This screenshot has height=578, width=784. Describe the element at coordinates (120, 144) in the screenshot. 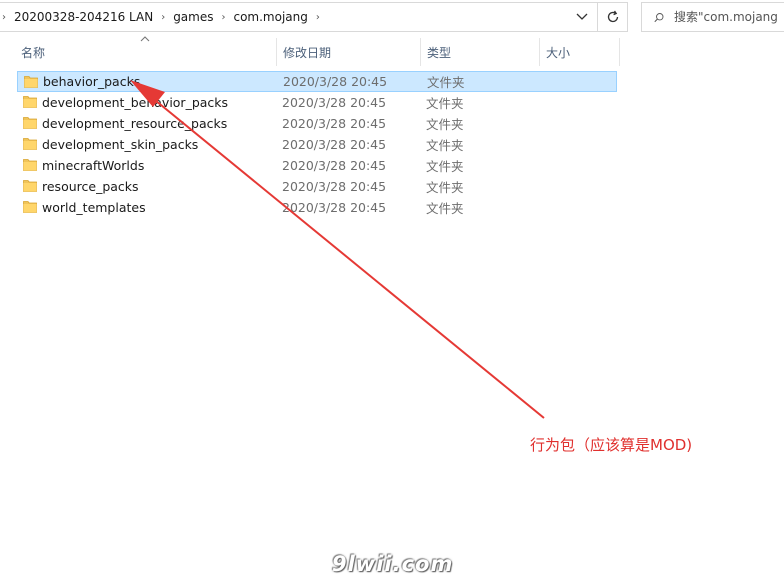

I see `file-name: development_skin_packs` at that location.